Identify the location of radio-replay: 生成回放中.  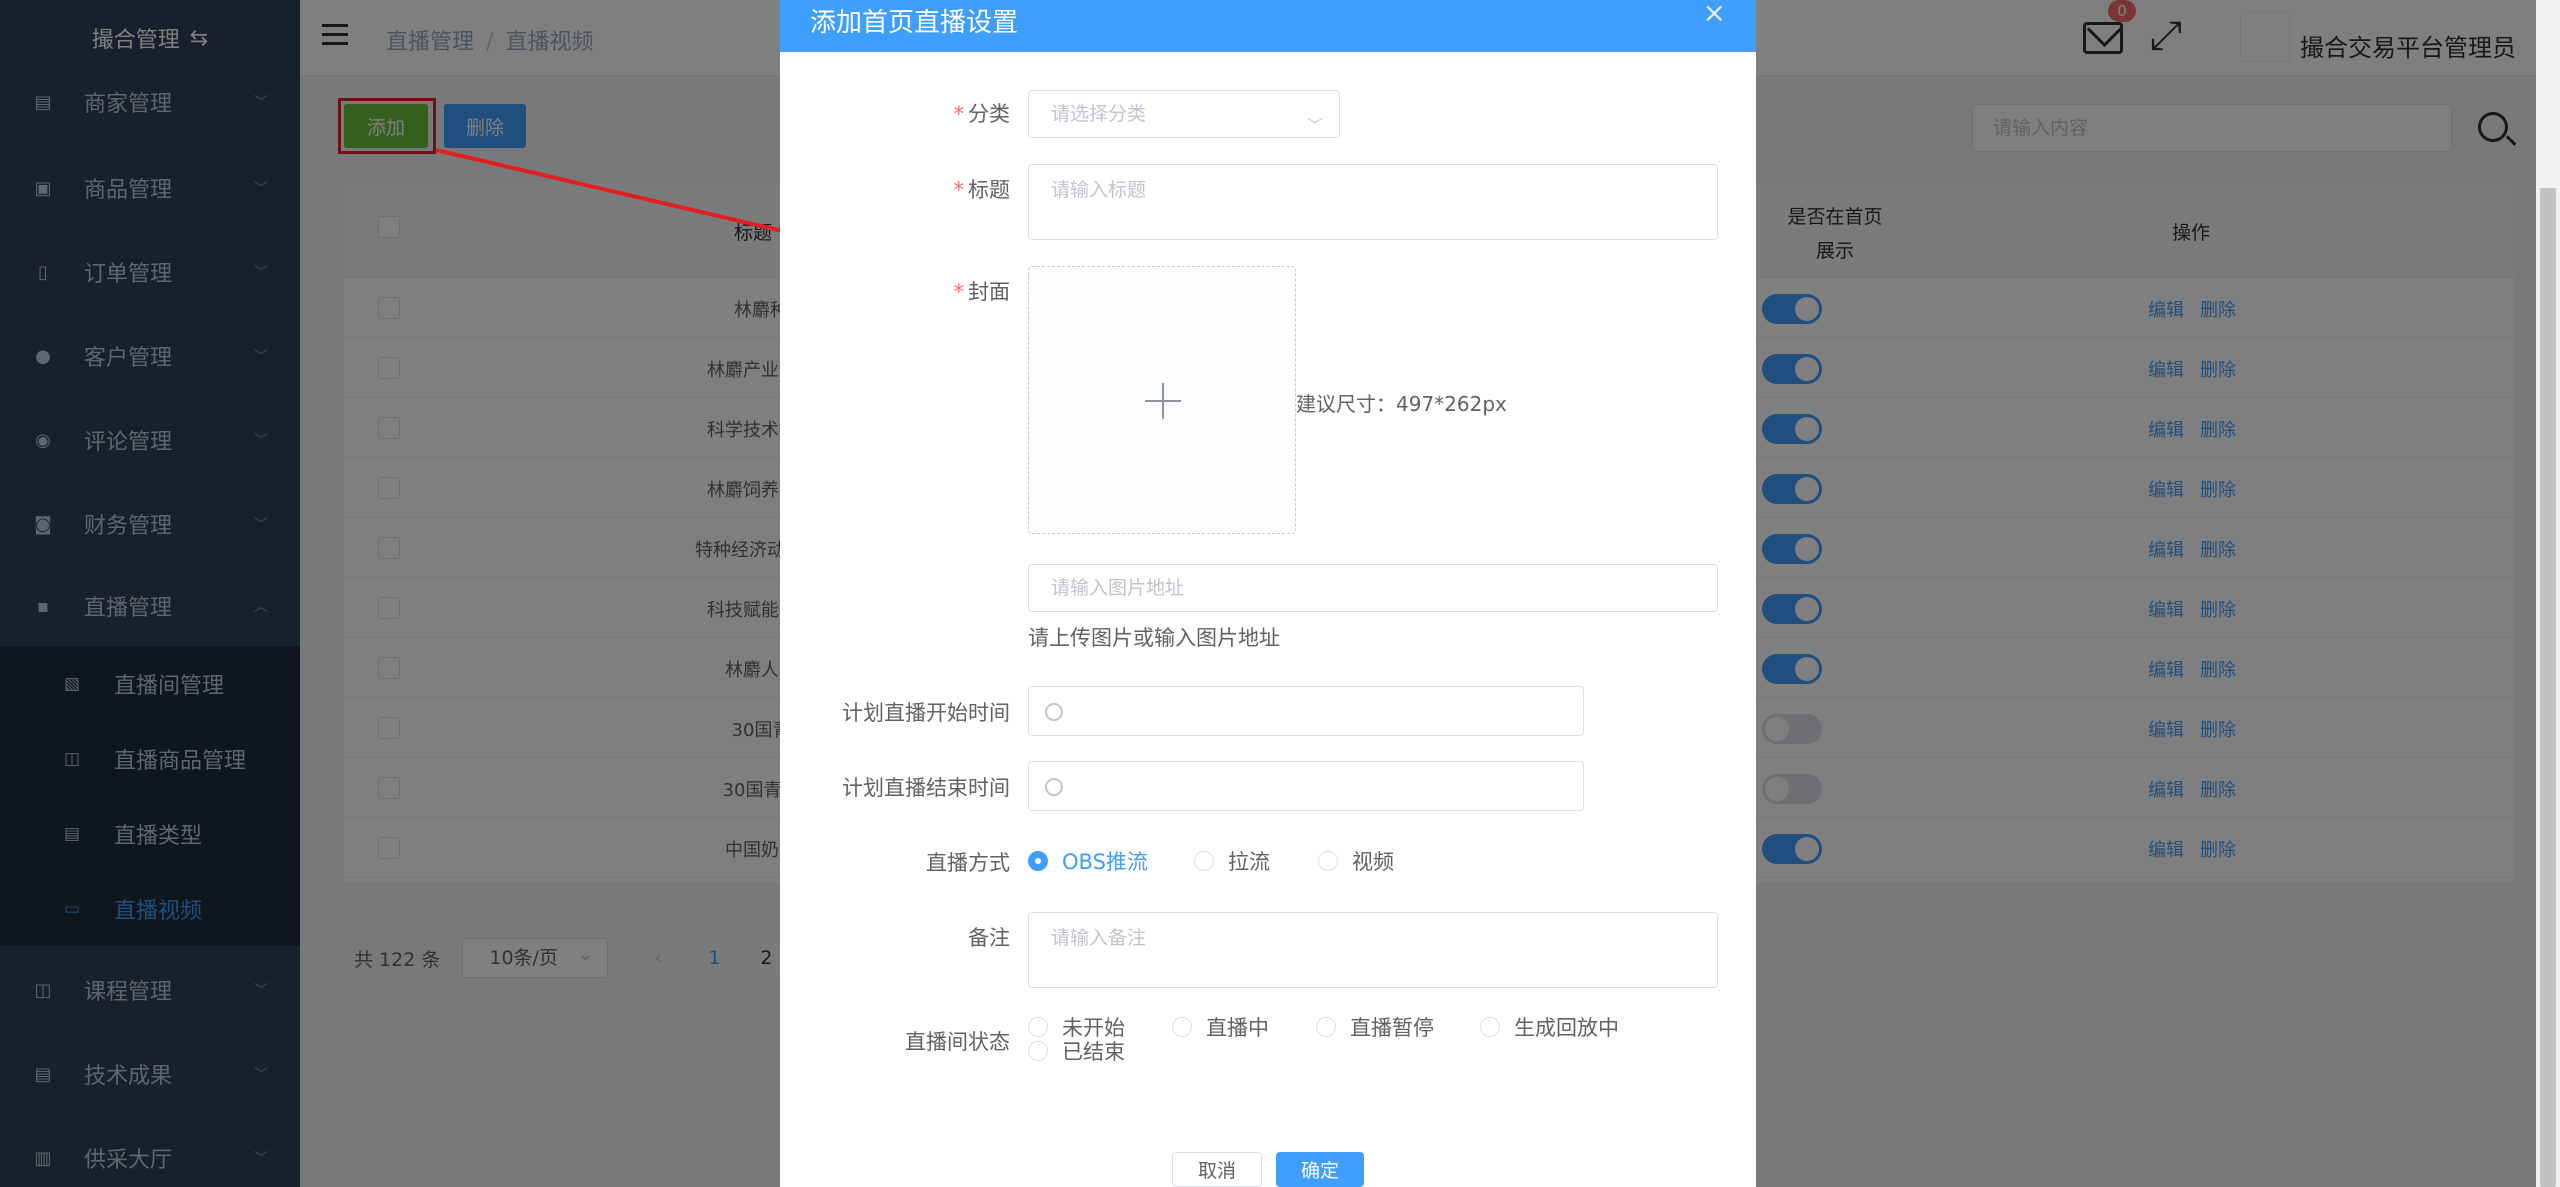
(1549, 1027).